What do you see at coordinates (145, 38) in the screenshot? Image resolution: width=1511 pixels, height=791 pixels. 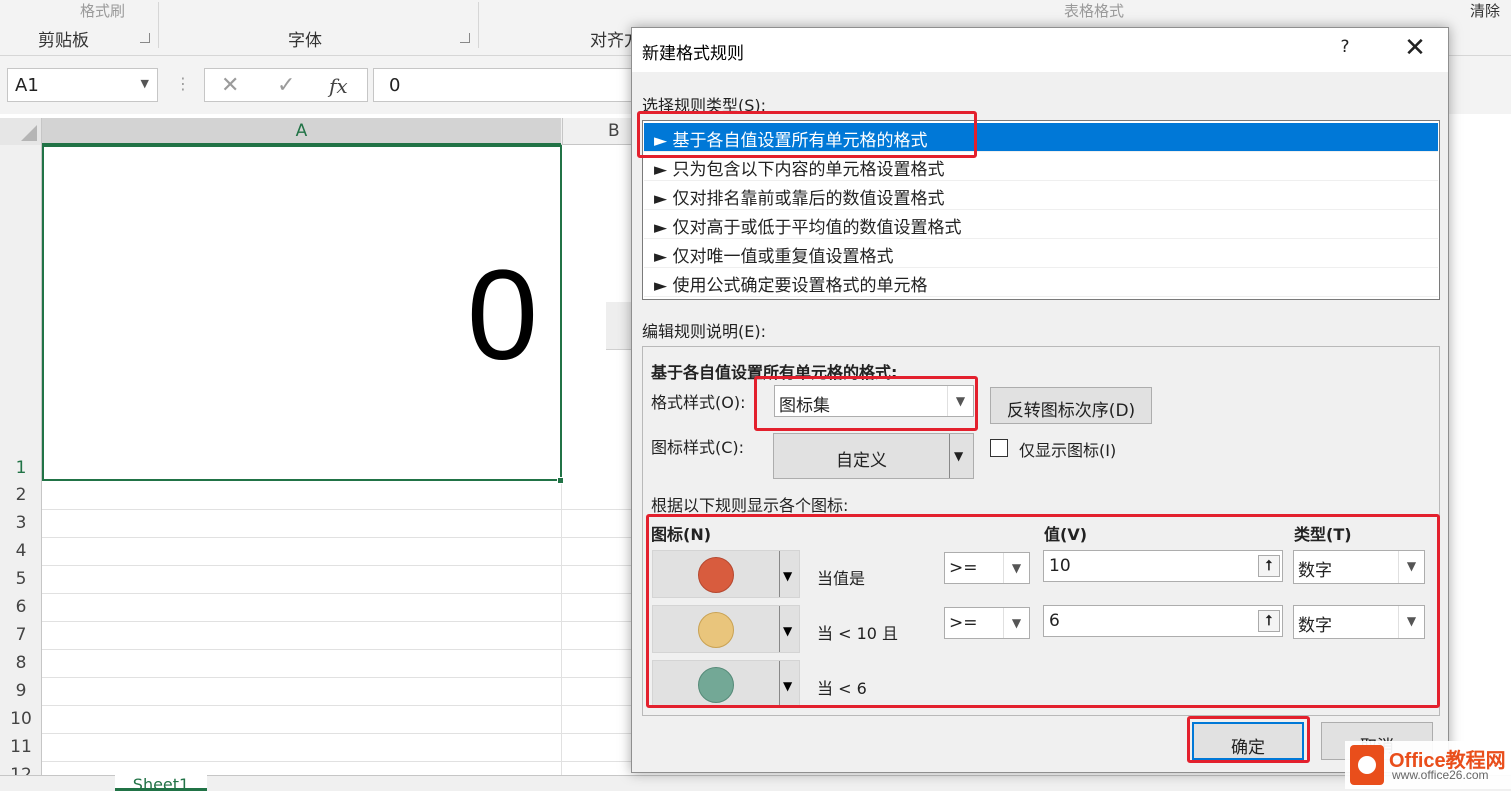 I see `clipboard-launcher-icon` at bounding box center [145, 38].